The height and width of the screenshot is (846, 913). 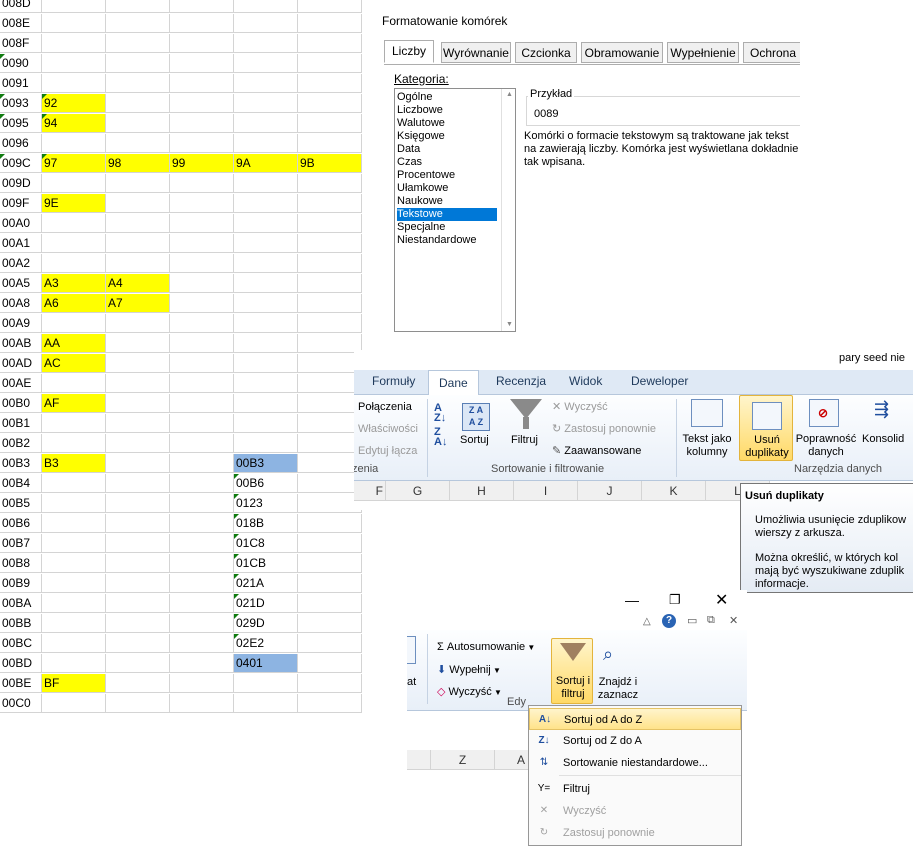 I want to click on category-item: Procentowe, so click(x=447, y=175).